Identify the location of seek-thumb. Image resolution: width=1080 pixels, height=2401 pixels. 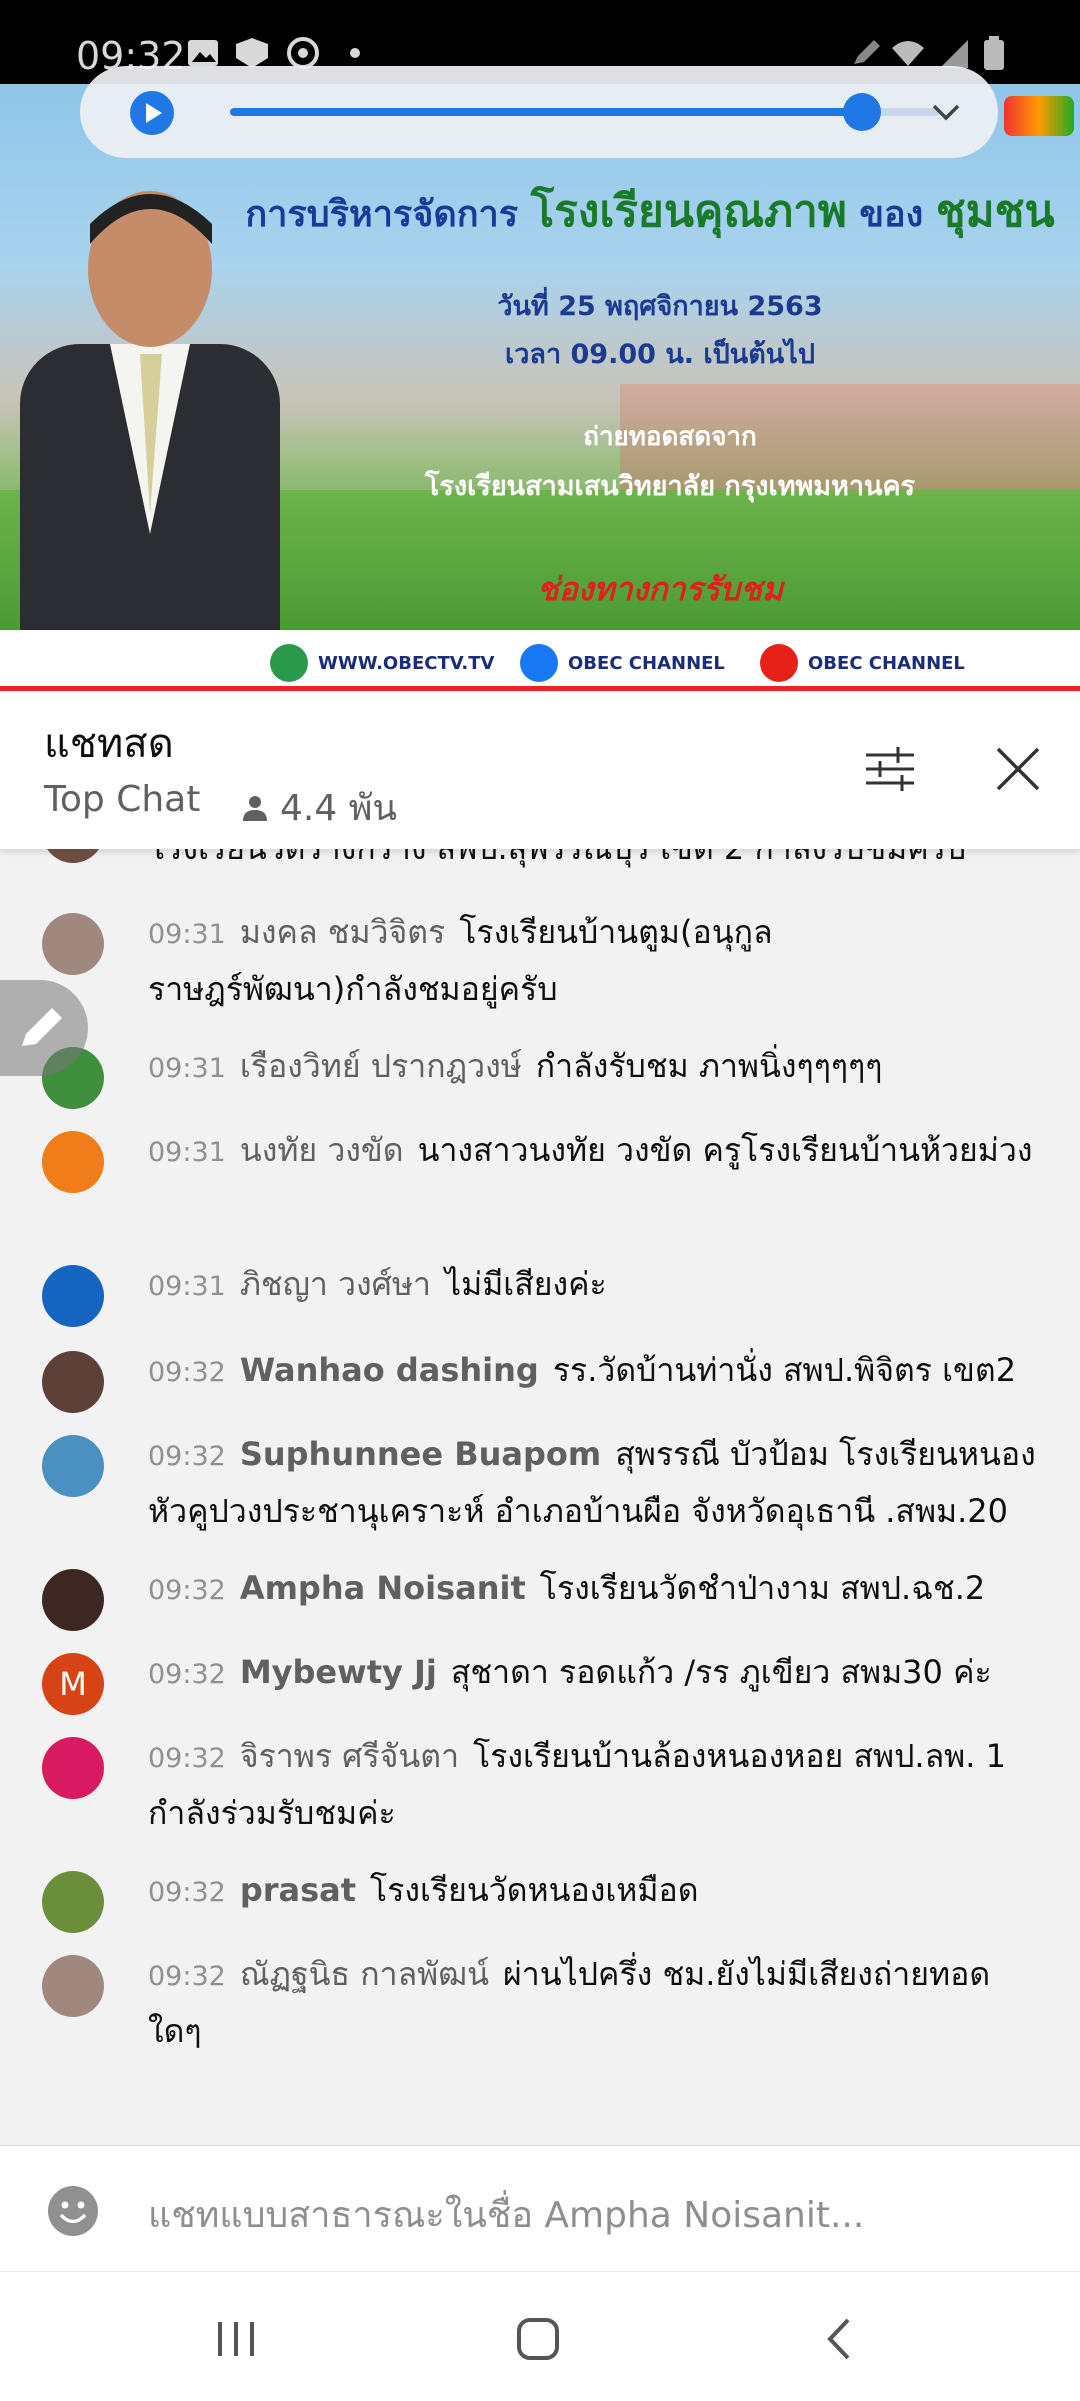
(861, 112).